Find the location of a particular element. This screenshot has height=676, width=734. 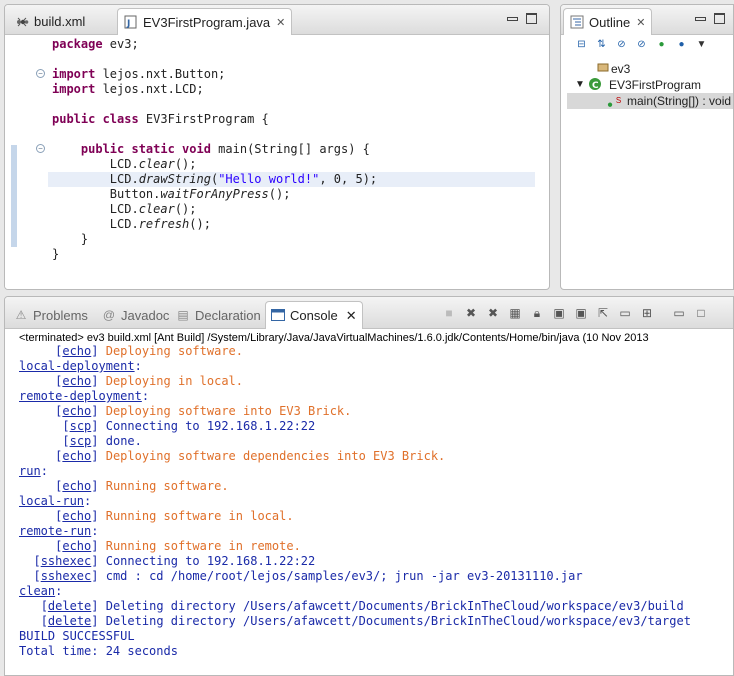

tab-javadoc: @ Javadoc is located at coordinates (135, 315).